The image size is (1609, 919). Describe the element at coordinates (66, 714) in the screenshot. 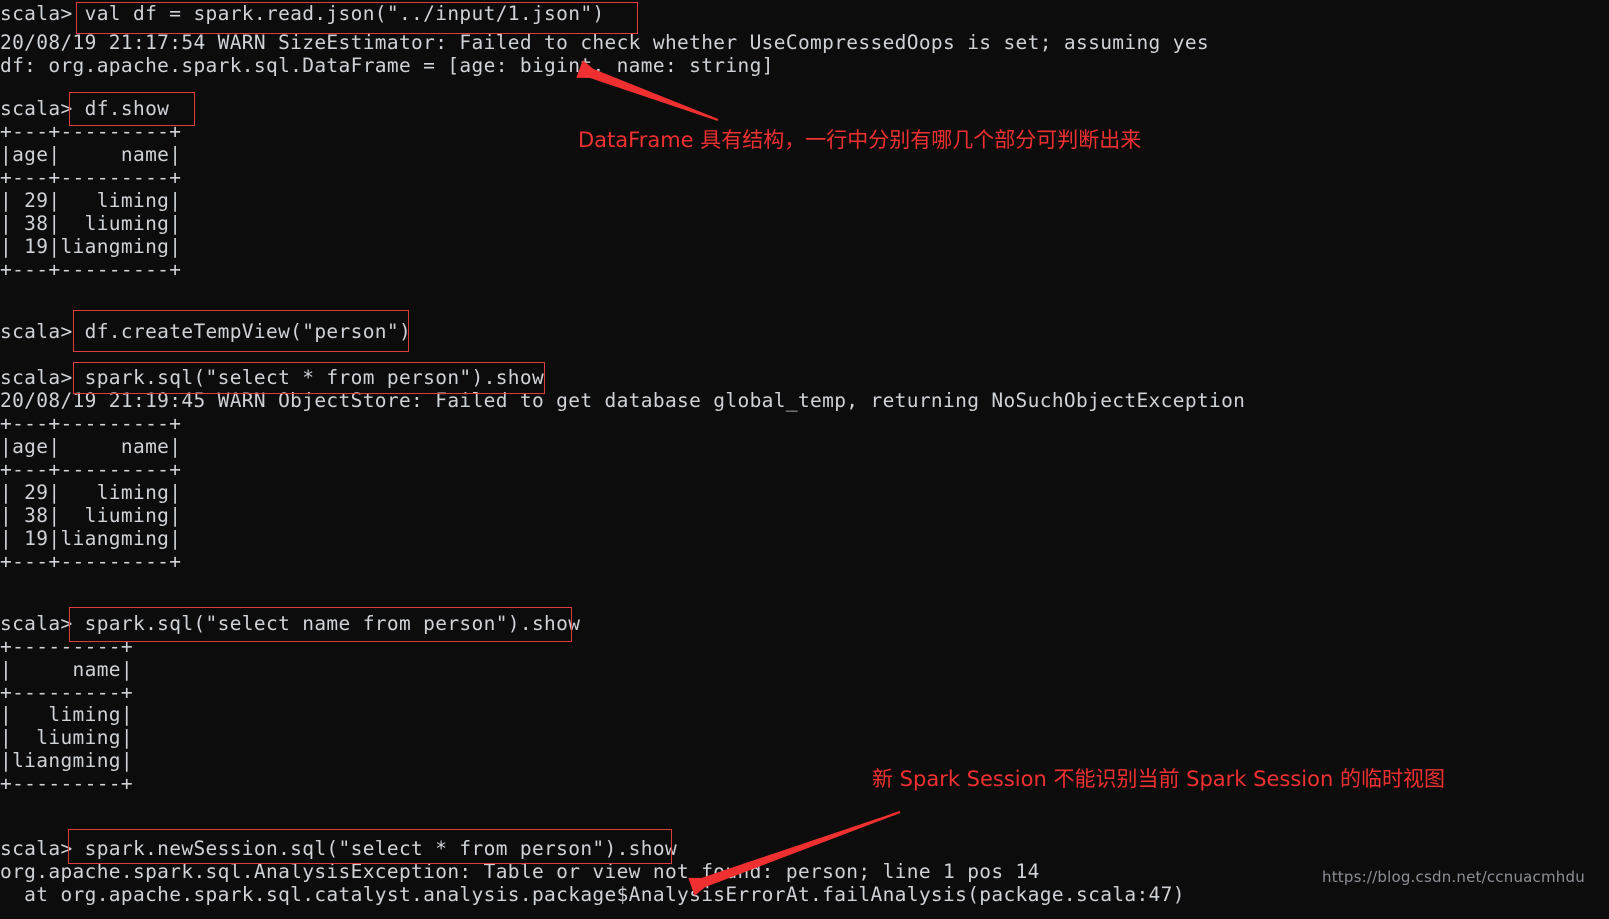

I see `terminal-line: | liming|` at that location.